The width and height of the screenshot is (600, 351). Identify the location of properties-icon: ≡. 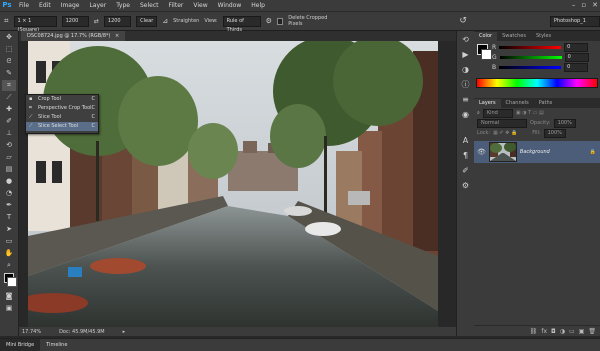
(465, 100).